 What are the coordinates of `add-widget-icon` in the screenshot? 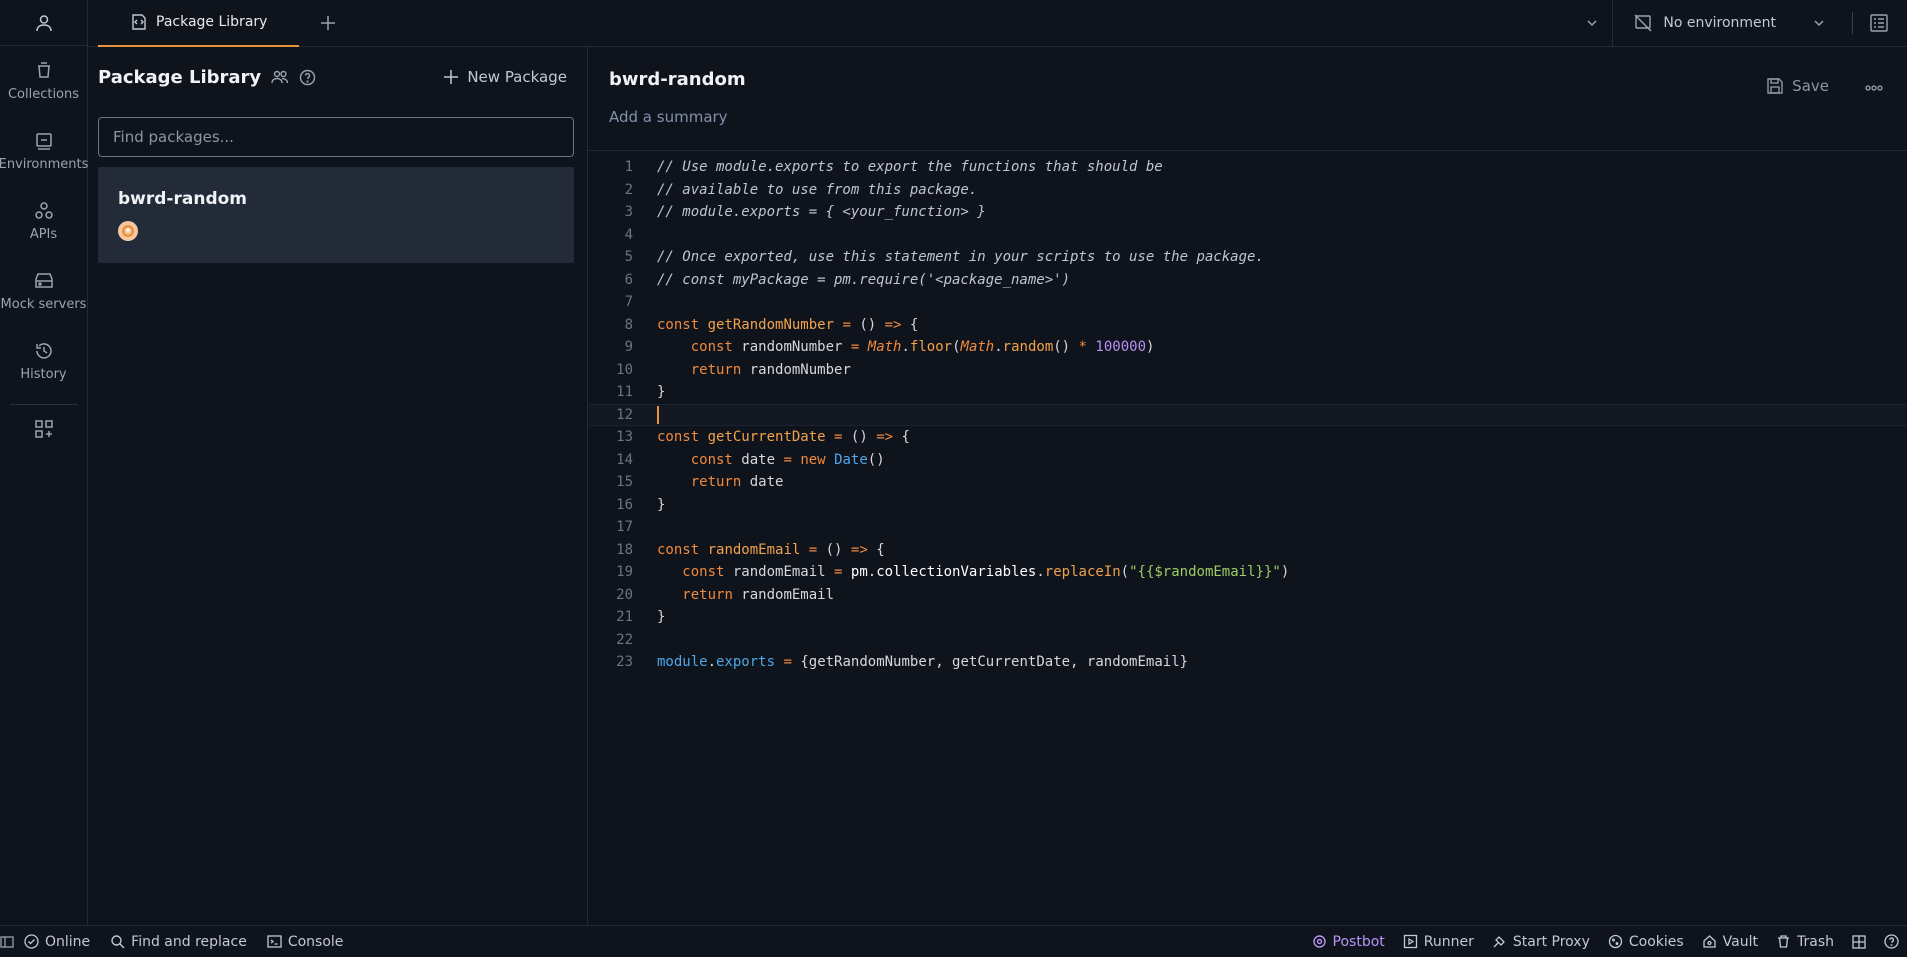 It's located at (43, 429).